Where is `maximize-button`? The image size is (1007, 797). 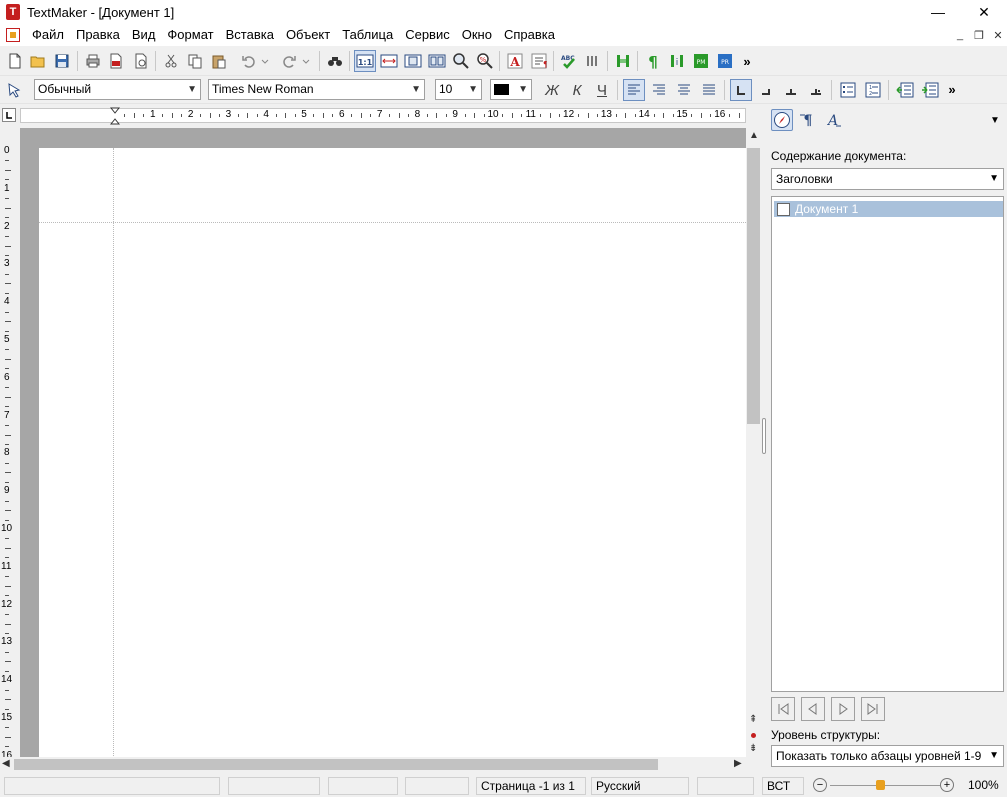 maximize-button is located at coordinates (939, 12).